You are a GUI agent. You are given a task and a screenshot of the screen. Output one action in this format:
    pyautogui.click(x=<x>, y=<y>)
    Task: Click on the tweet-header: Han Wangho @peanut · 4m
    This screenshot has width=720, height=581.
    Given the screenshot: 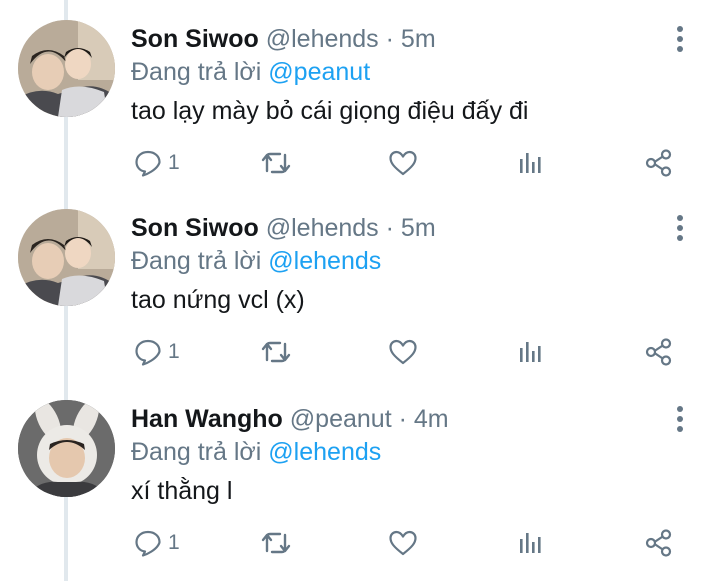 What is the action you would take?
    pyautogui.click(x=290, y=419)
    